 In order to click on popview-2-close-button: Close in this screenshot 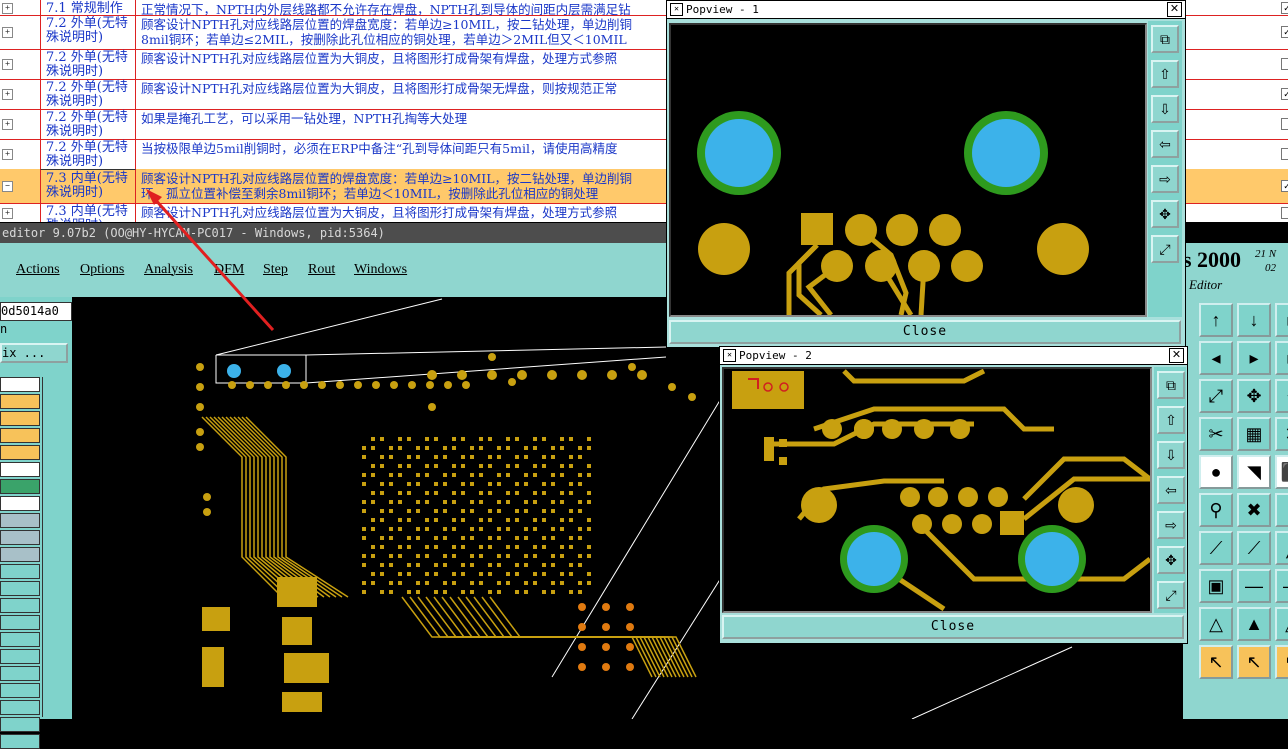, I will do `click(953, 627)`.